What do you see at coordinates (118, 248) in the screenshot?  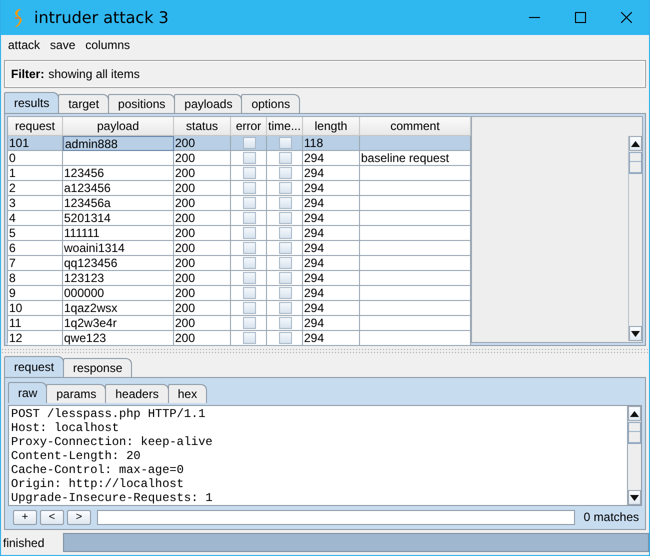 I see `table-cell: woaini1314` at bounding box center [118, 248].